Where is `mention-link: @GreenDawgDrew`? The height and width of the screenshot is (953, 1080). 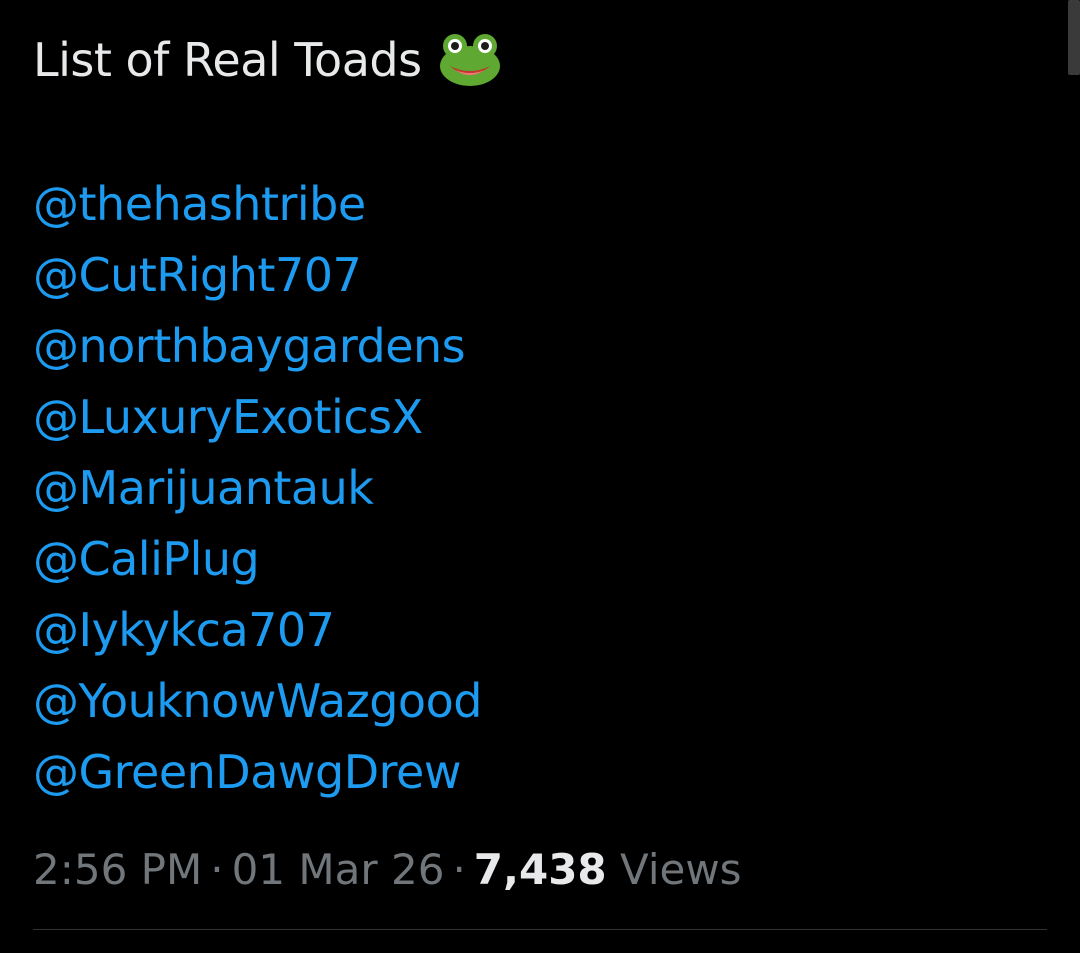 mention-link: @GreenDawgDrew is located at coordinates (538, 772).